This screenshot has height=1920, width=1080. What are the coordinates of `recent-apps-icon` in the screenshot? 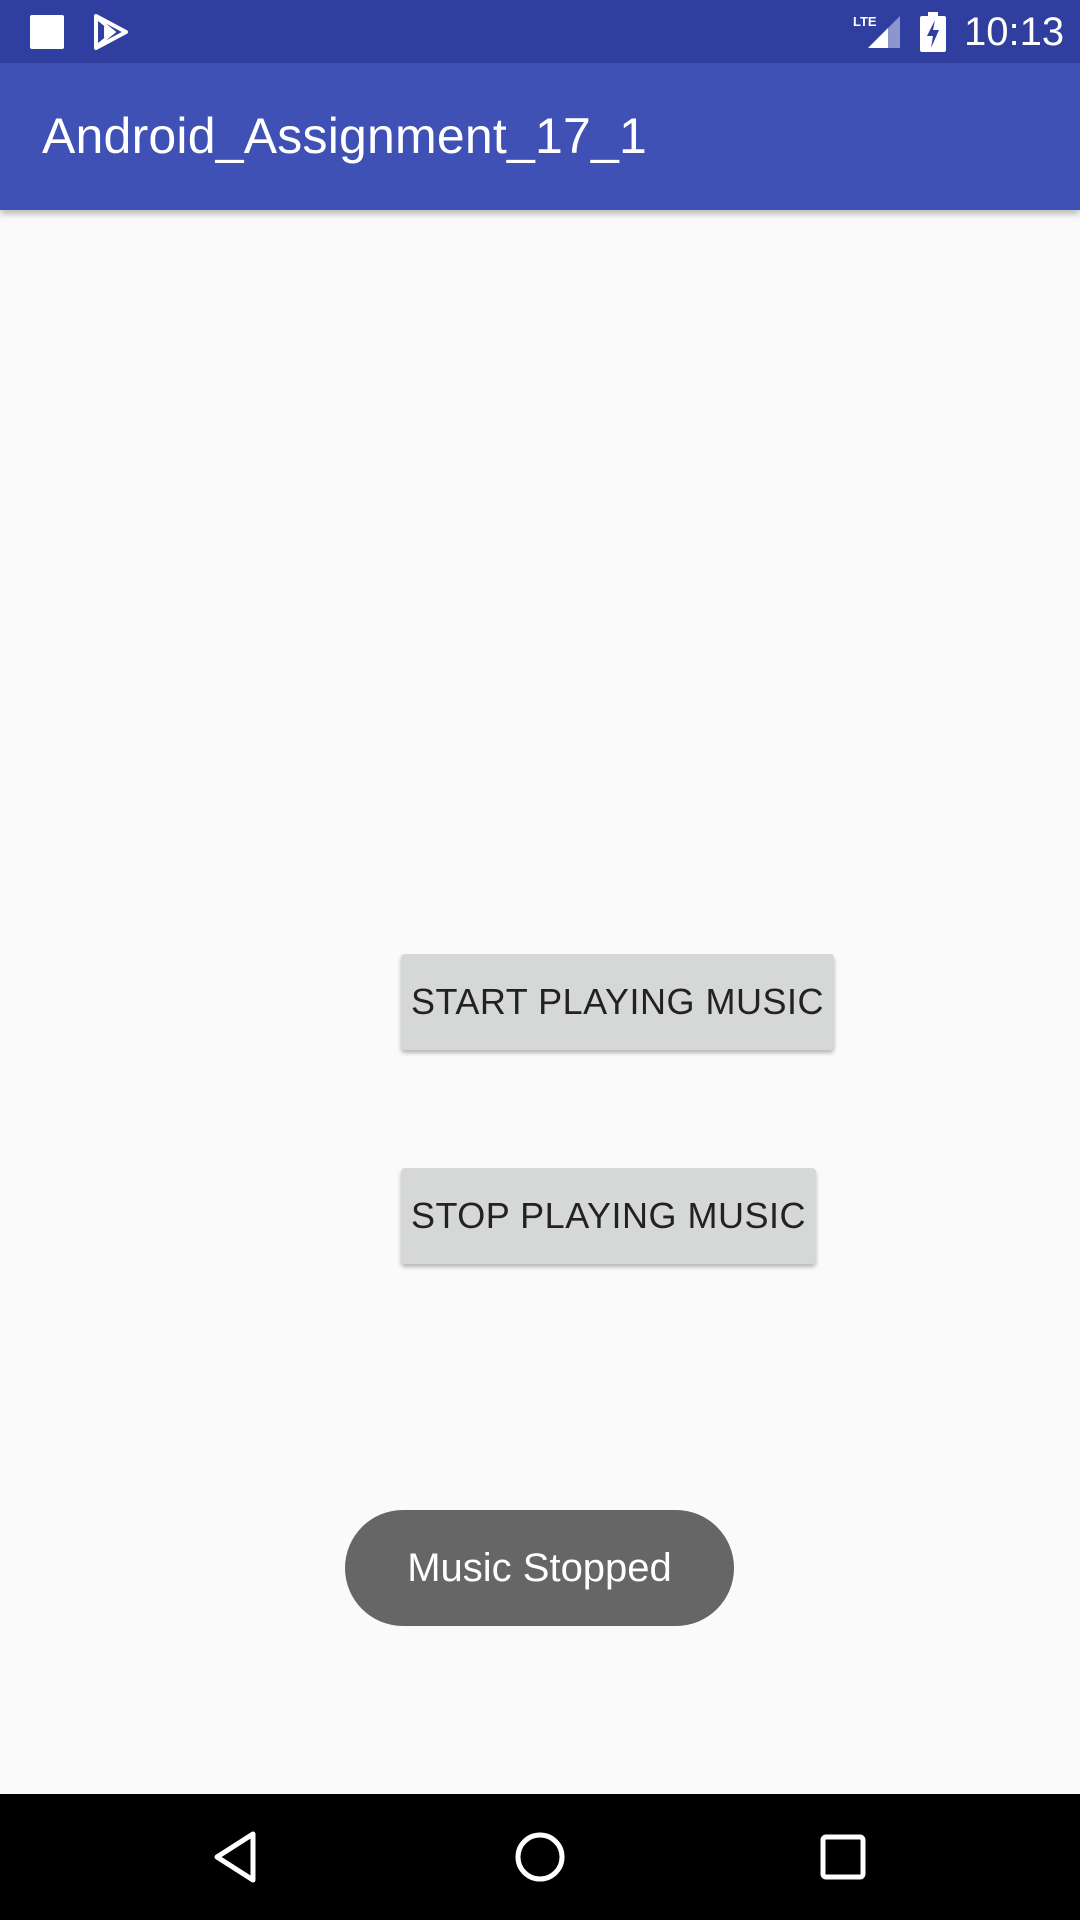 It's located at (843, 1857).